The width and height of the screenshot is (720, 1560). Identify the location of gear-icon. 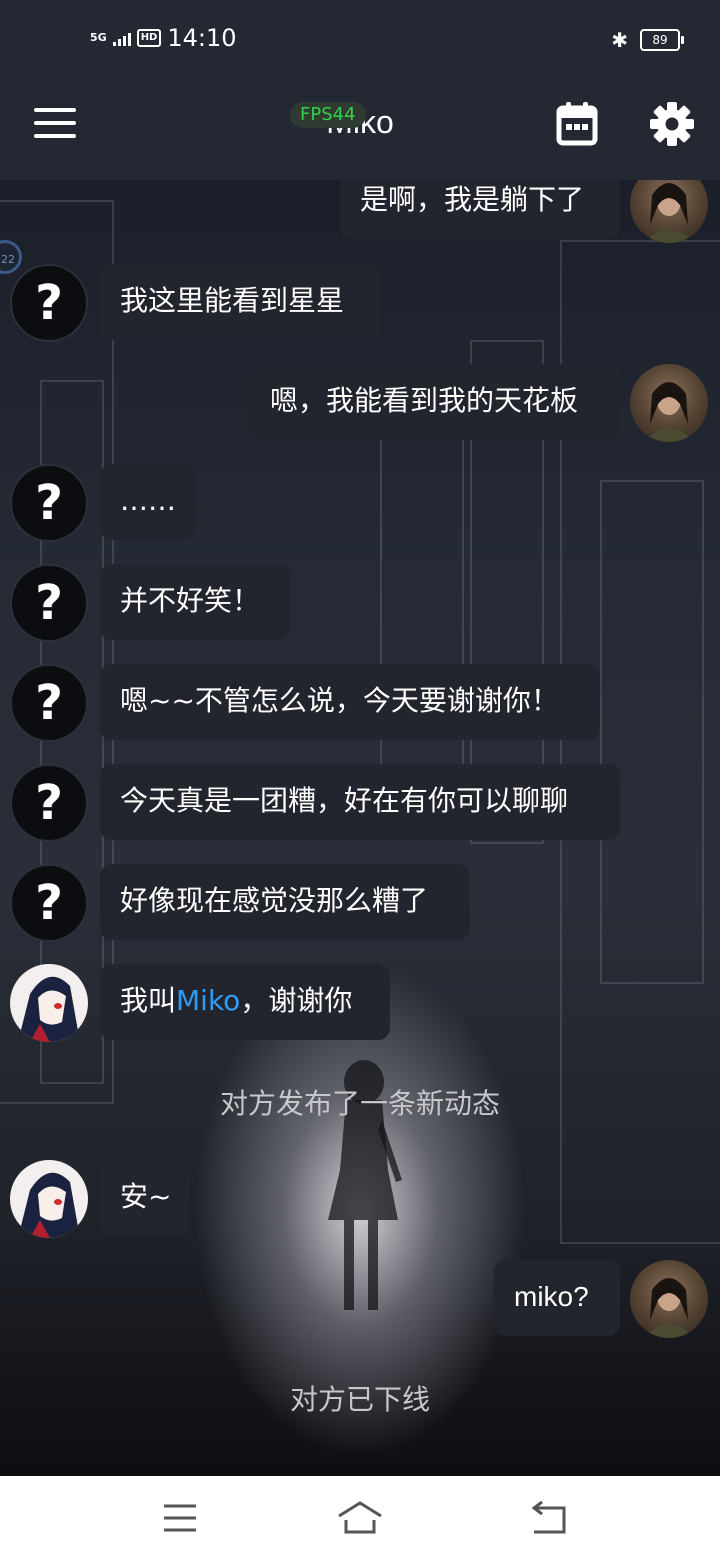
(672, 124).